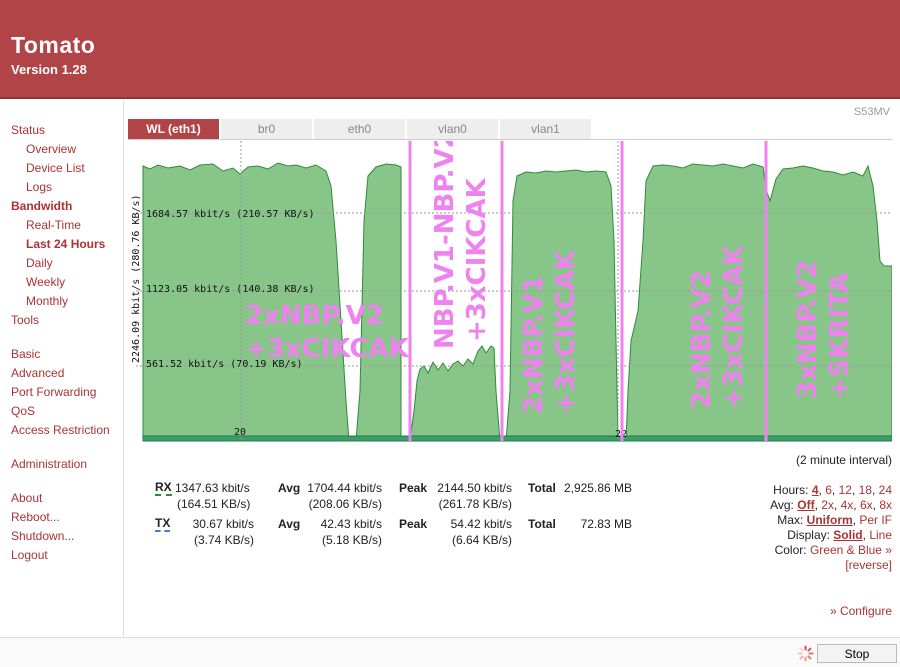 This screenshot has height=667, width=900. I want to click on nav-real-time: Real-Time, so click(53, 225).